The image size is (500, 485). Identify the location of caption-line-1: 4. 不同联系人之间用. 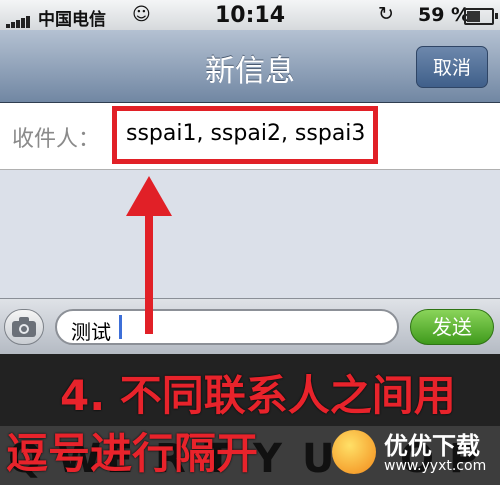
(258, 395).